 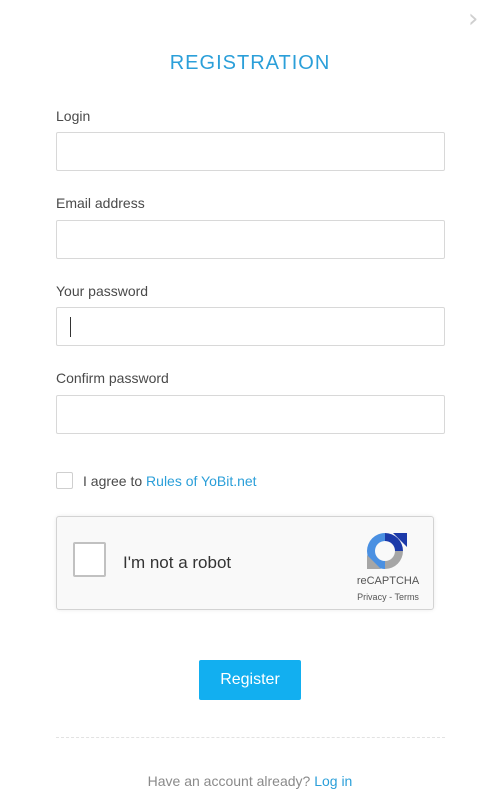 I want to click on email-label: Email address, so click(x=100, y=203).